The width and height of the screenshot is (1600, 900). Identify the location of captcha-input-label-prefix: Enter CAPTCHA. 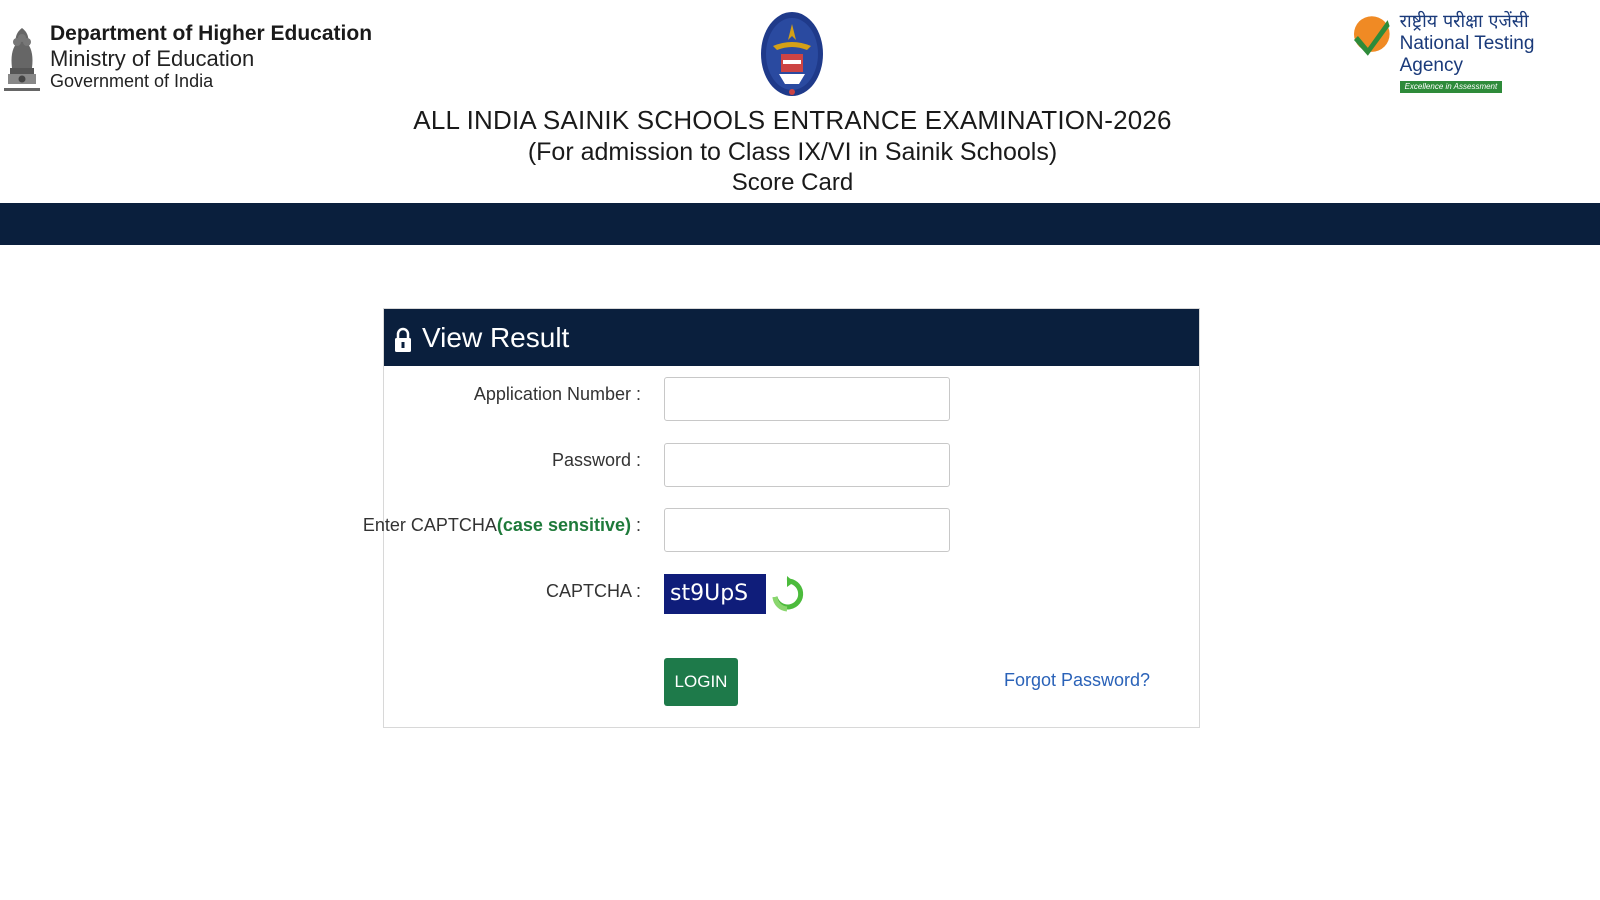
(429, 525).